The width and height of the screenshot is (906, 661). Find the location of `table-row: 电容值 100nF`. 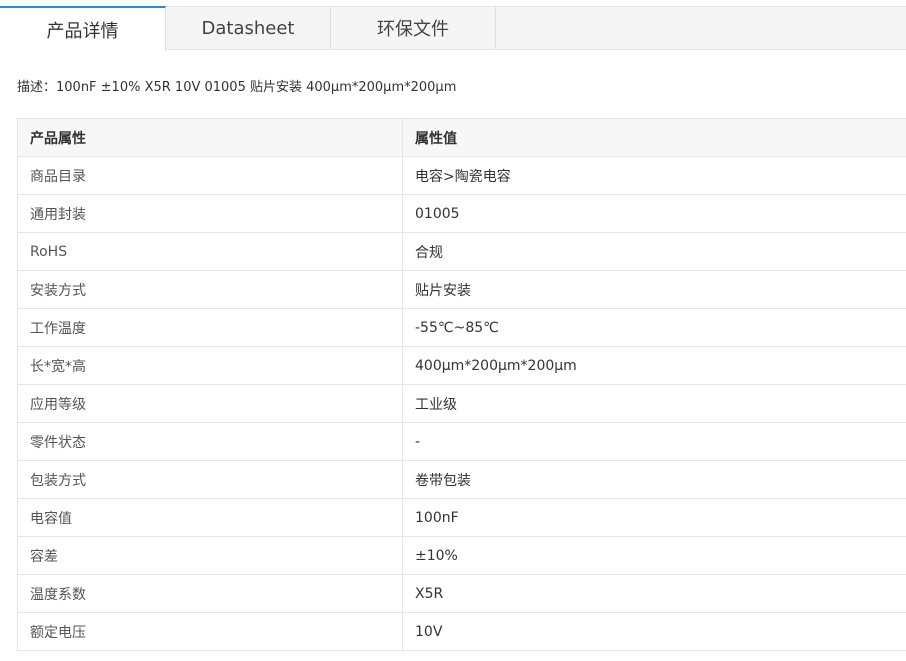

table-row: 电容值 100nF is located at coordinates (461, 517).